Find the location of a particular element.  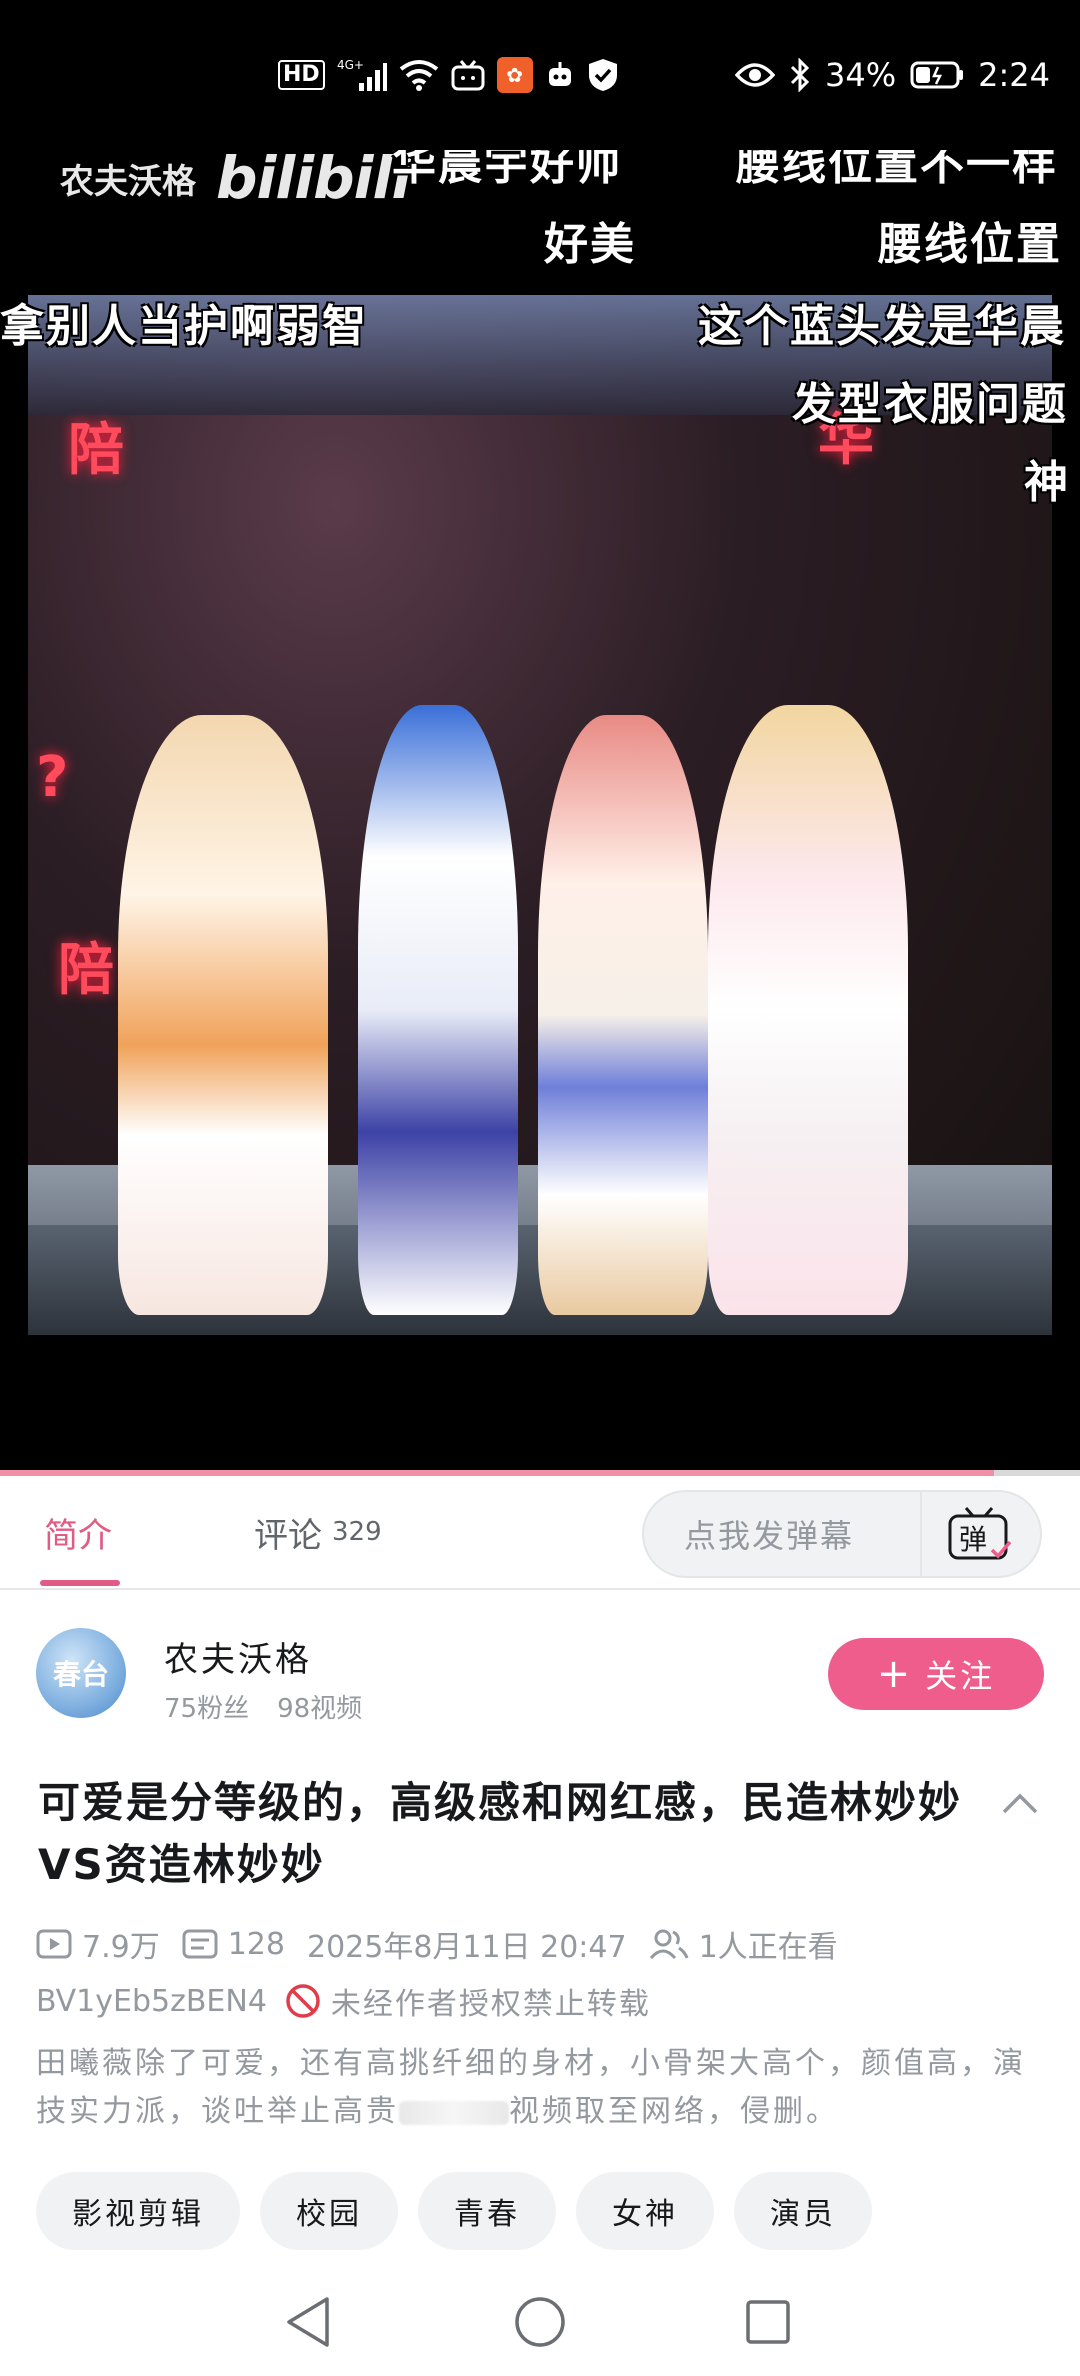

danmaku-input-divider is located at coordinates (921, 1534).